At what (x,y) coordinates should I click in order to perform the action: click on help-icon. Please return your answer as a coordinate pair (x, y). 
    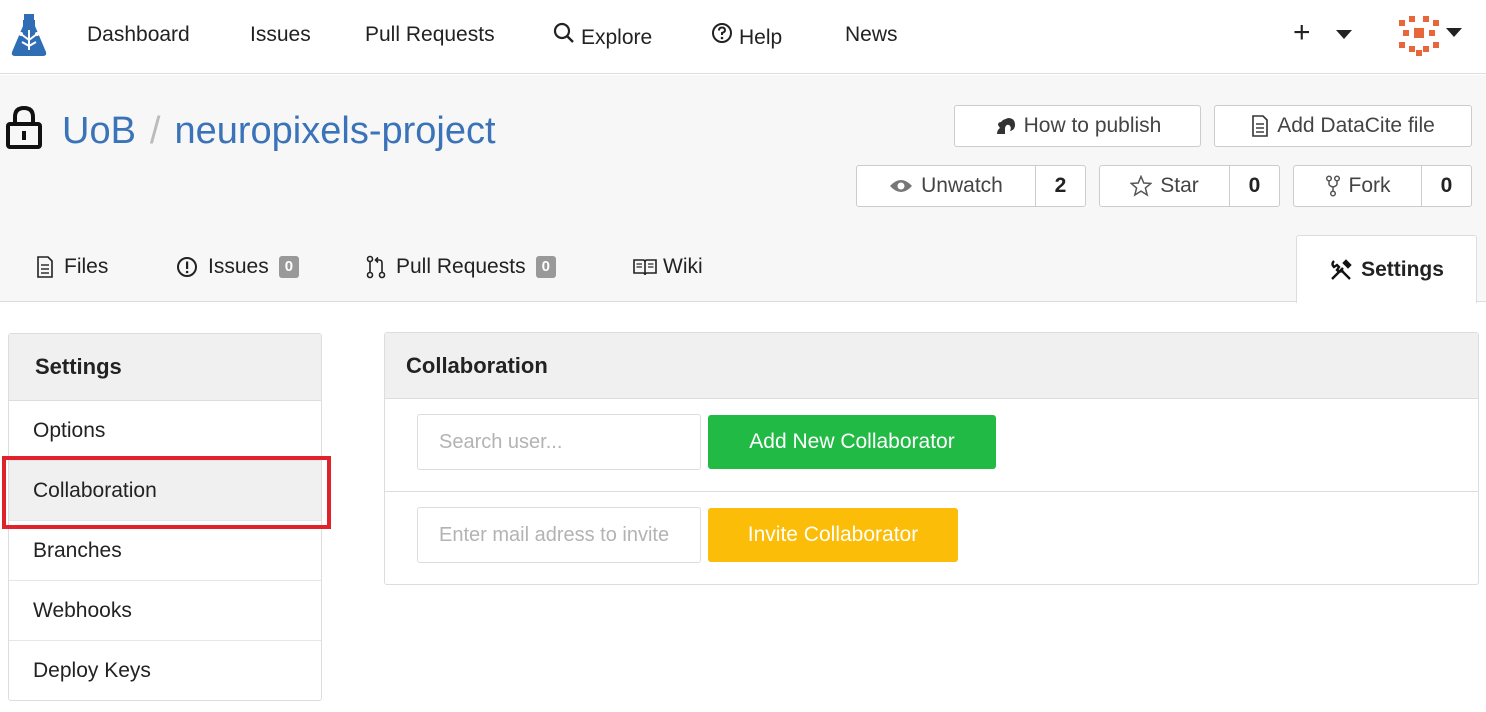
    Looking at the image, I should click on (722, 36).